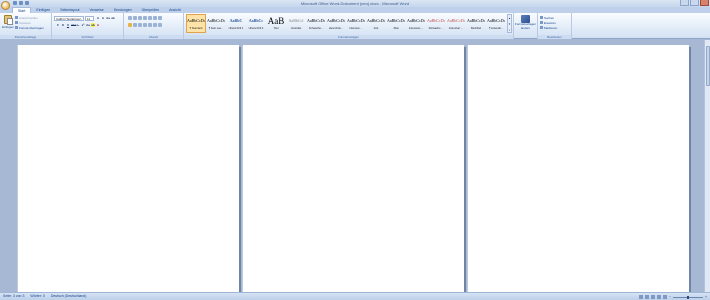 The image size is (710, 300). I want to click on style-name: Buchtitel, so click(476, 28).